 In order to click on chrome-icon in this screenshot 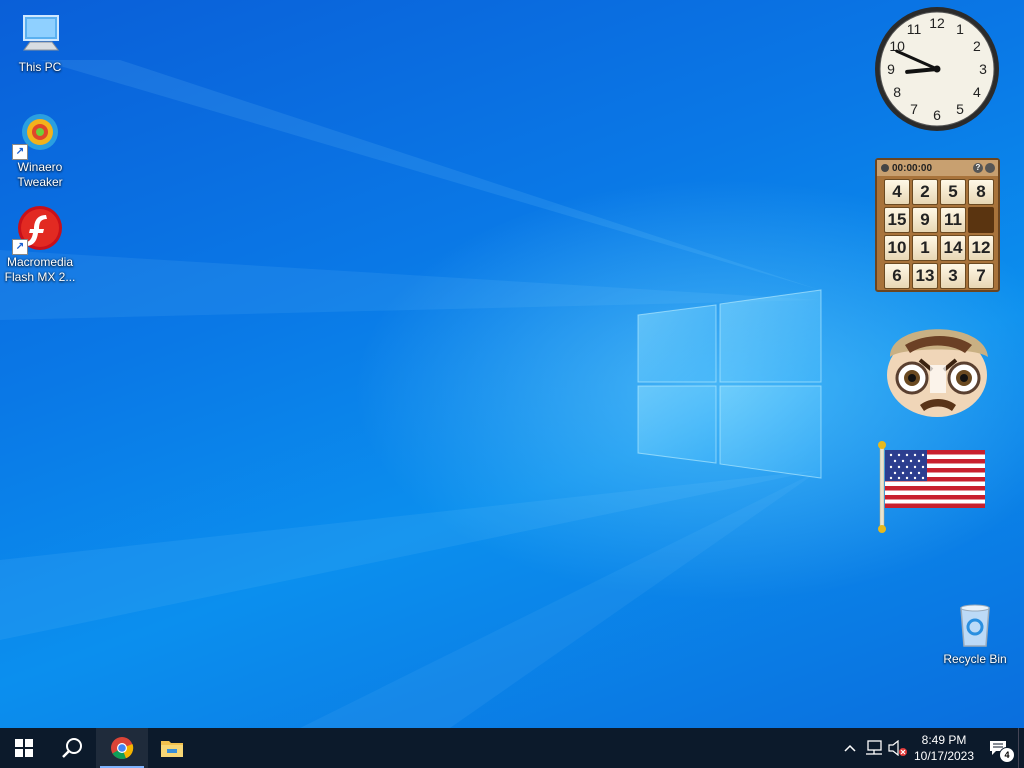, I will do `click(122, 748)`.